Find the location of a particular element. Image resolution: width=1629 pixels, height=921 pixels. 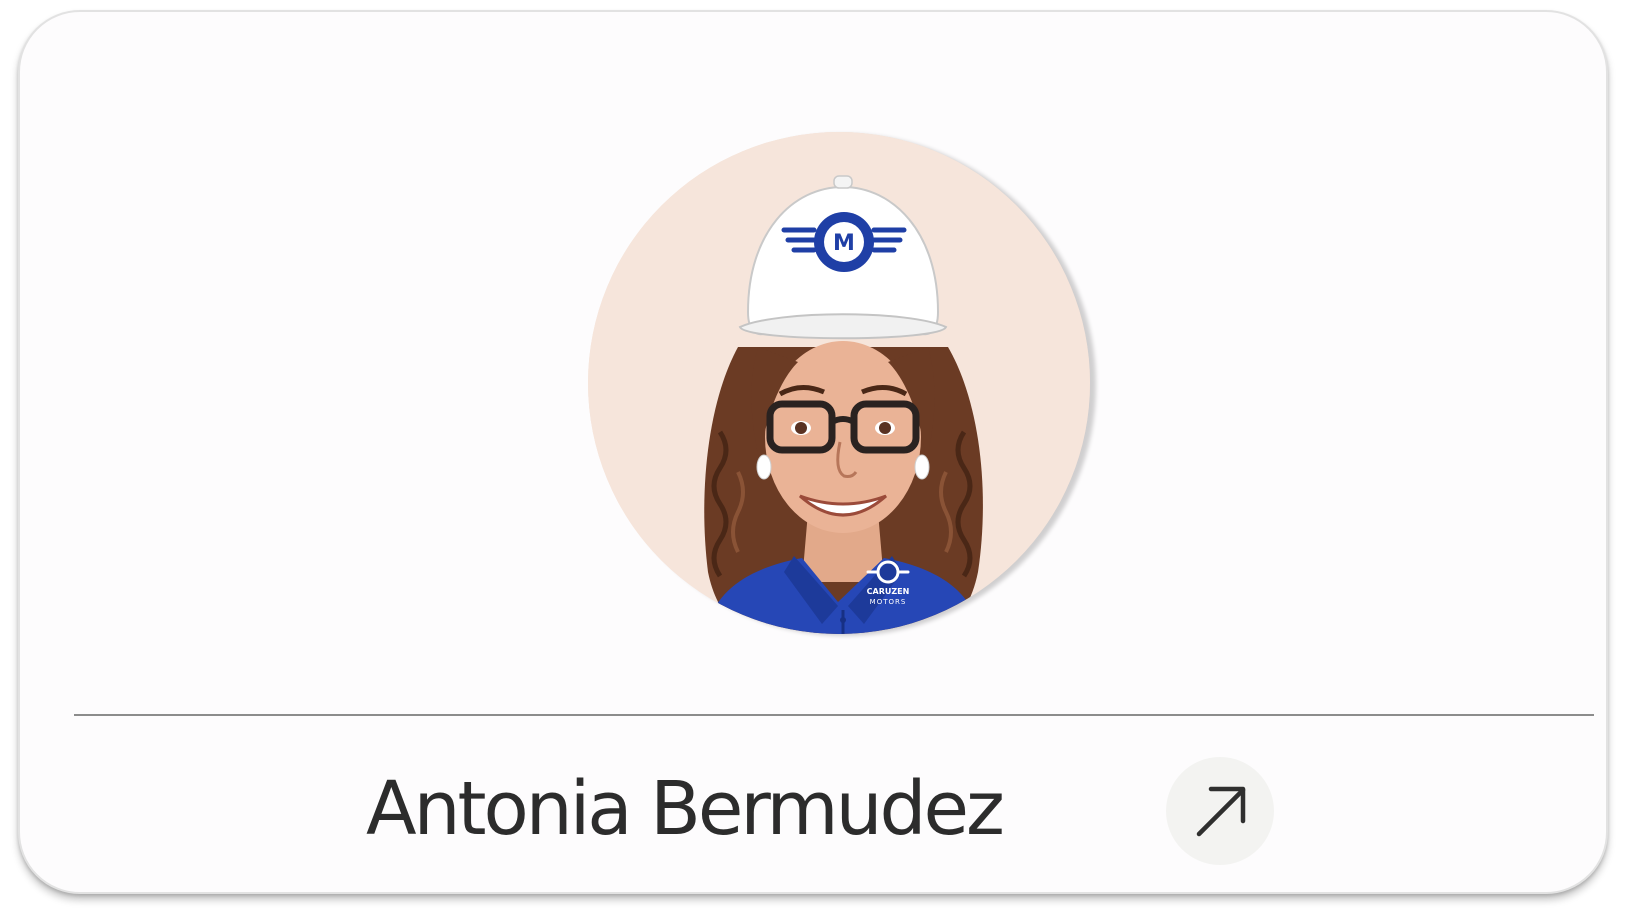

svg-text: M is located at coordinates (844, 243).